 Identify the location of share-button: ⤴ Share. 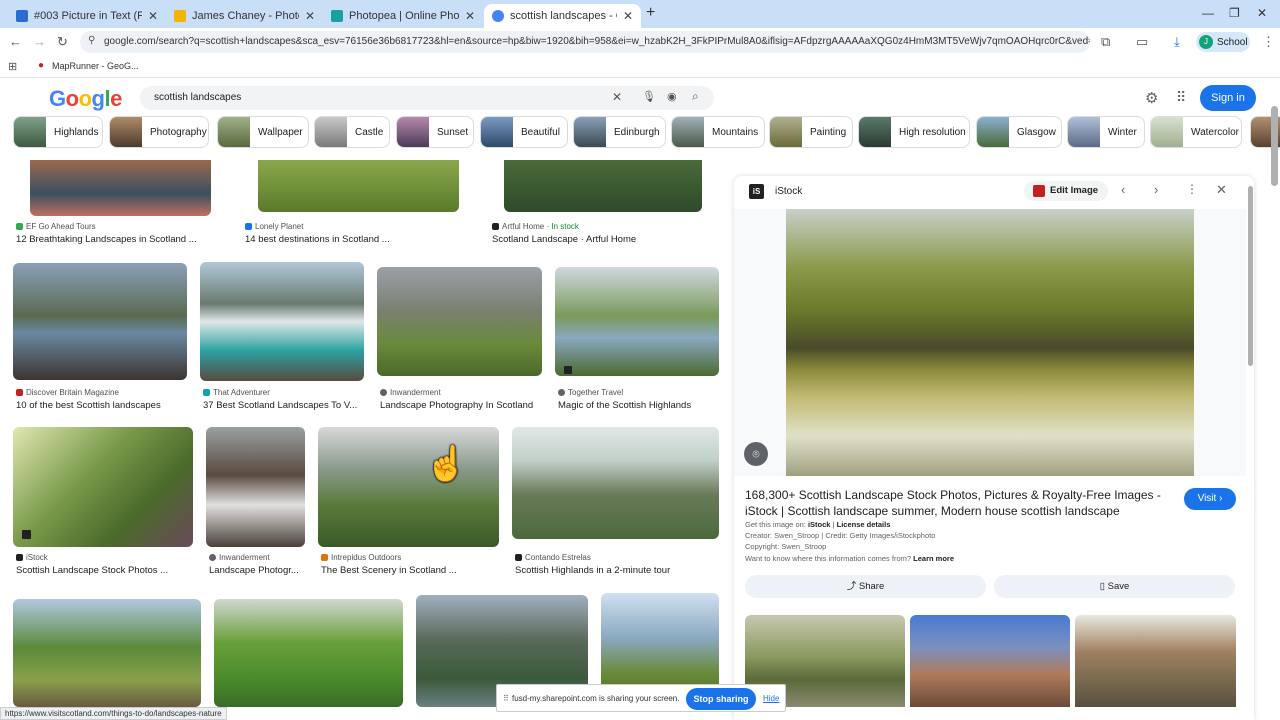
(865, 586).